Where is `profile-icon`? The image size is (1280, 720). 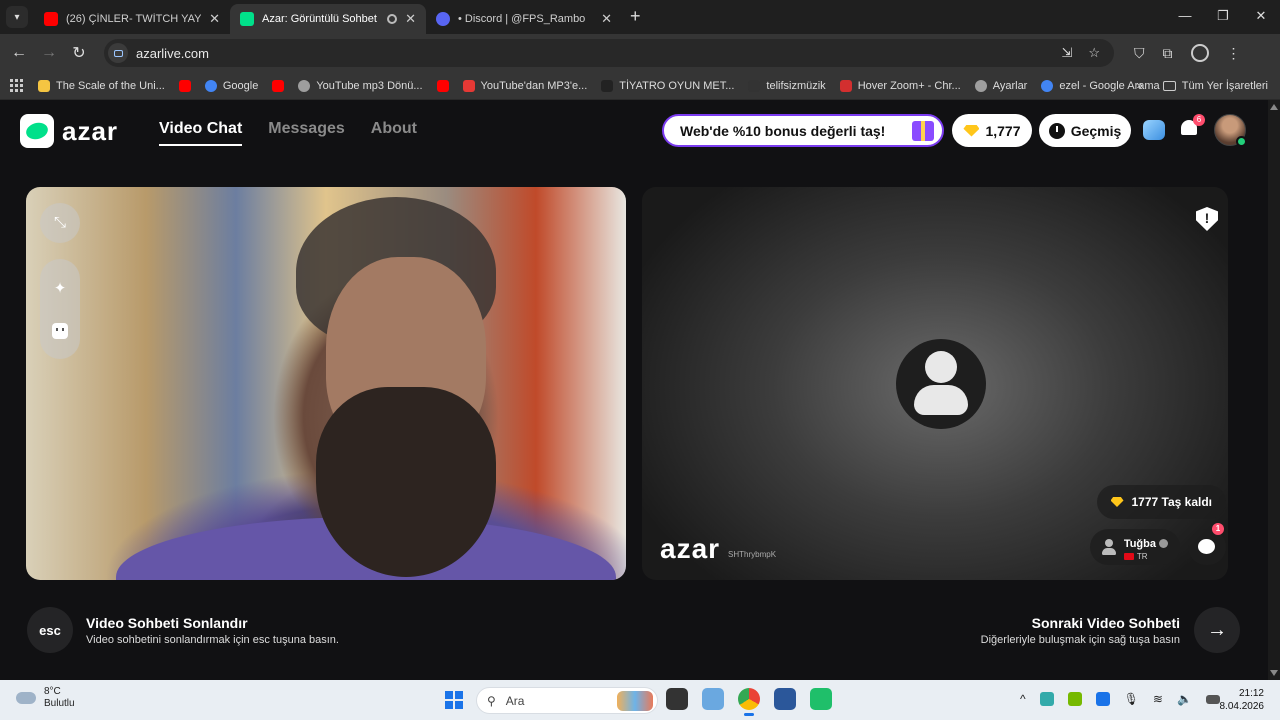
profile-icon is located at coordinates (1199, 53).